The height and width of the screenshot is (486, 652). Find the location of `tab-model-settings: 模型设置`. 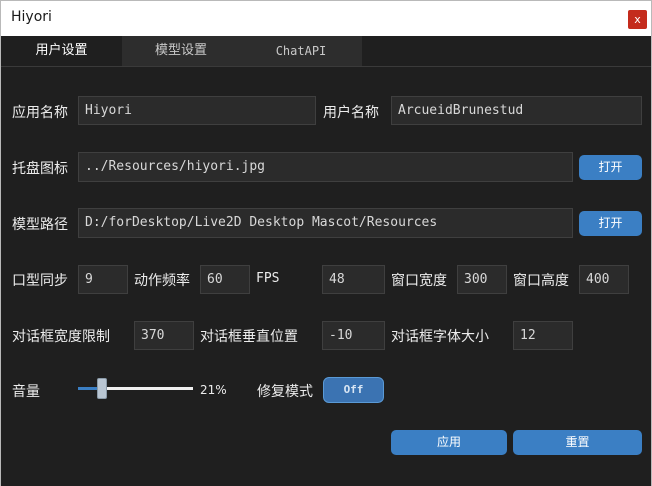

tab-model-settings: 模型设置 is located at coordinates (181, 51).